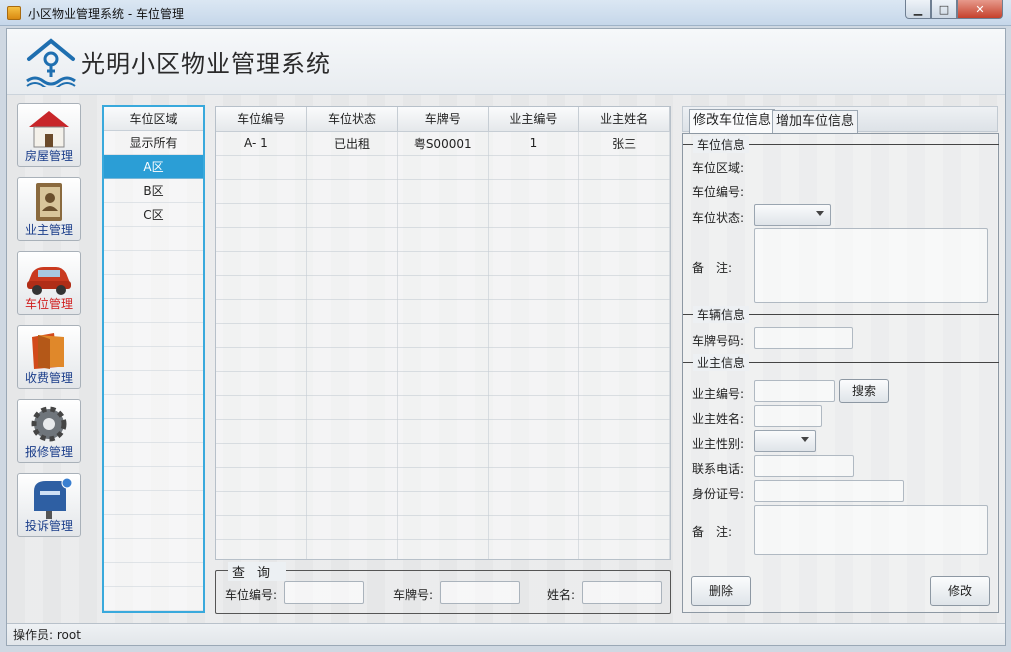 Image resolution: width=1011 pixels, height=652 pixels. Describe the element at coordinates (918, 9) in the screenshot. I see `minimize-button: ▁` at that location.